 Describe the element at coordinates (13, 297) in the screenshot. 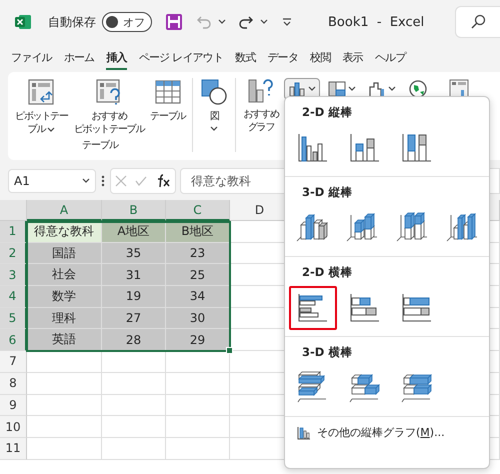

I see `row-header: 4` at that location.